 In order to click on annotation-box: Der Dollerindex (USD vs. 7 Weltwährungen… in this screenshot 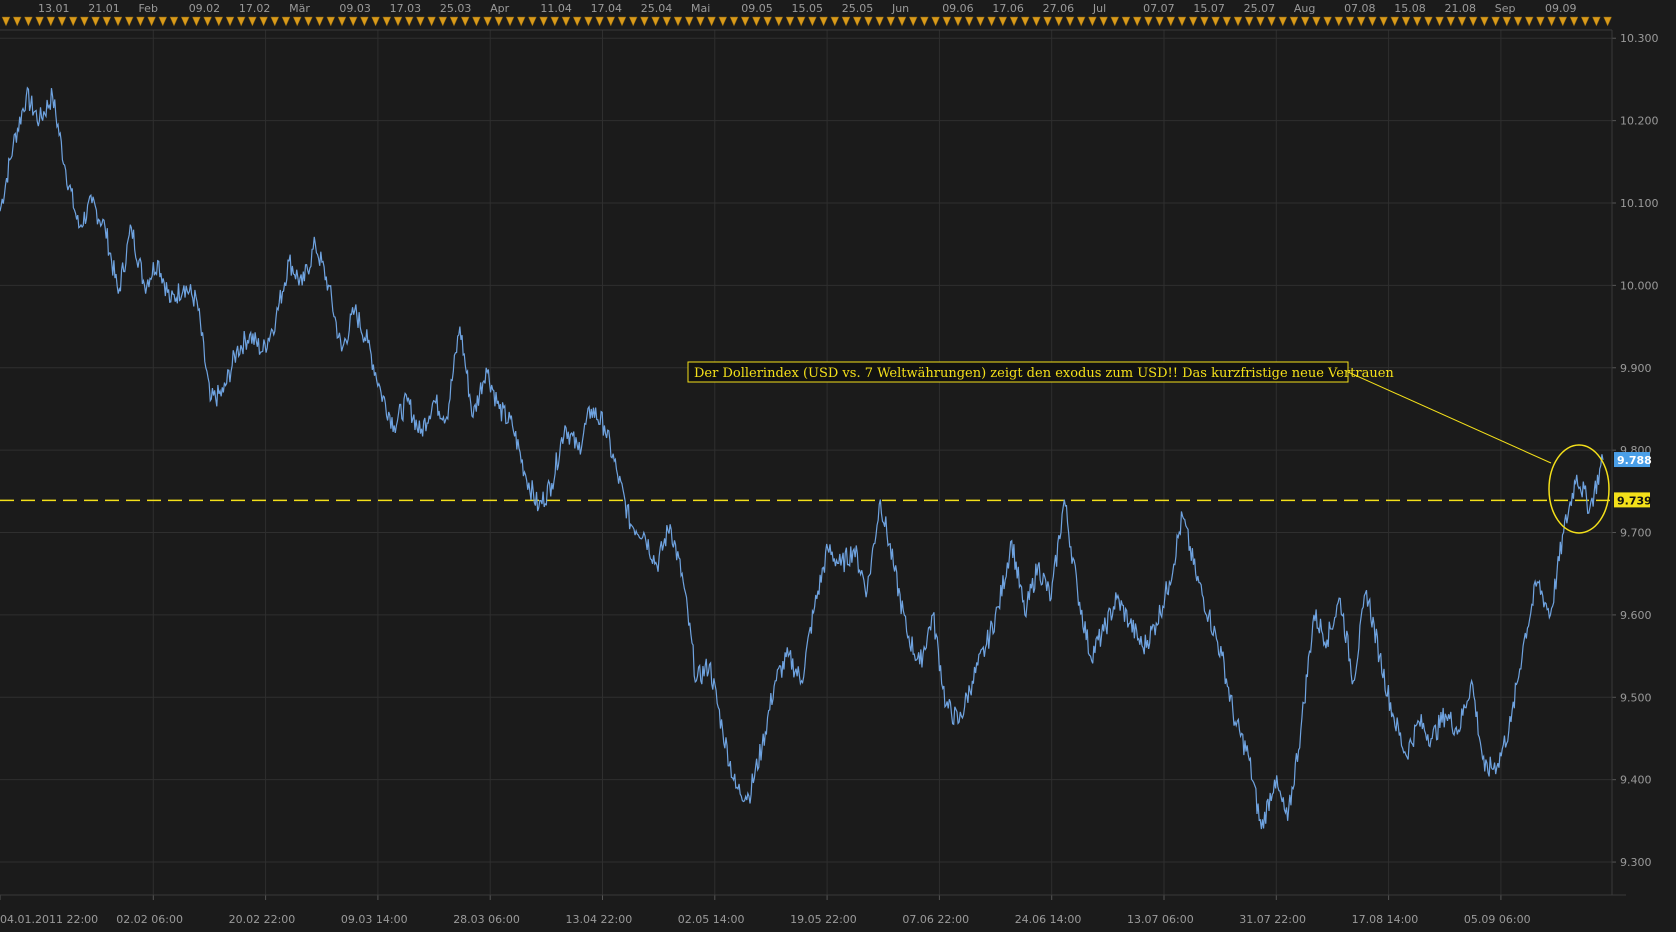, I will do `click(1040, 372)`.